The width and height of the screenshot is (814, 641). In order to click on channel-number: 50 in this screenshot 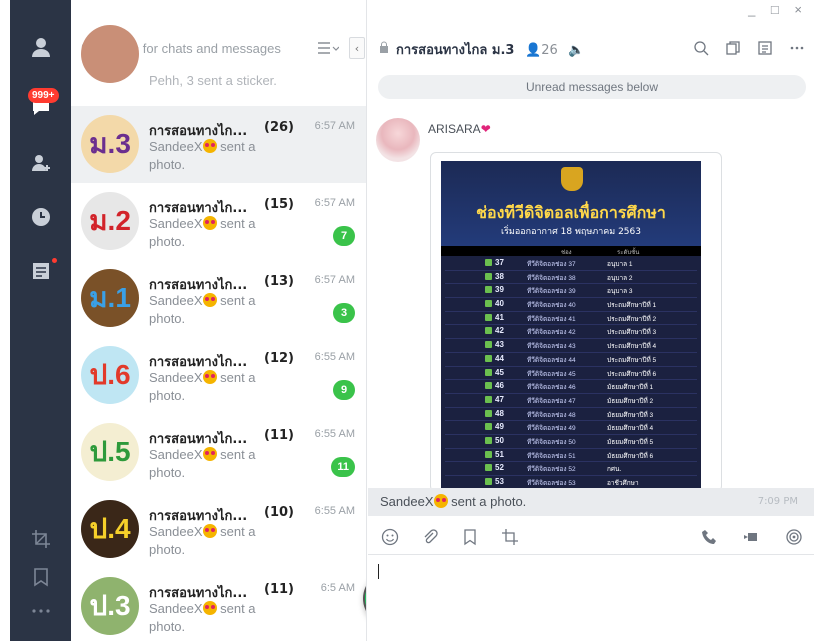, I will do `click(499, 440)`.